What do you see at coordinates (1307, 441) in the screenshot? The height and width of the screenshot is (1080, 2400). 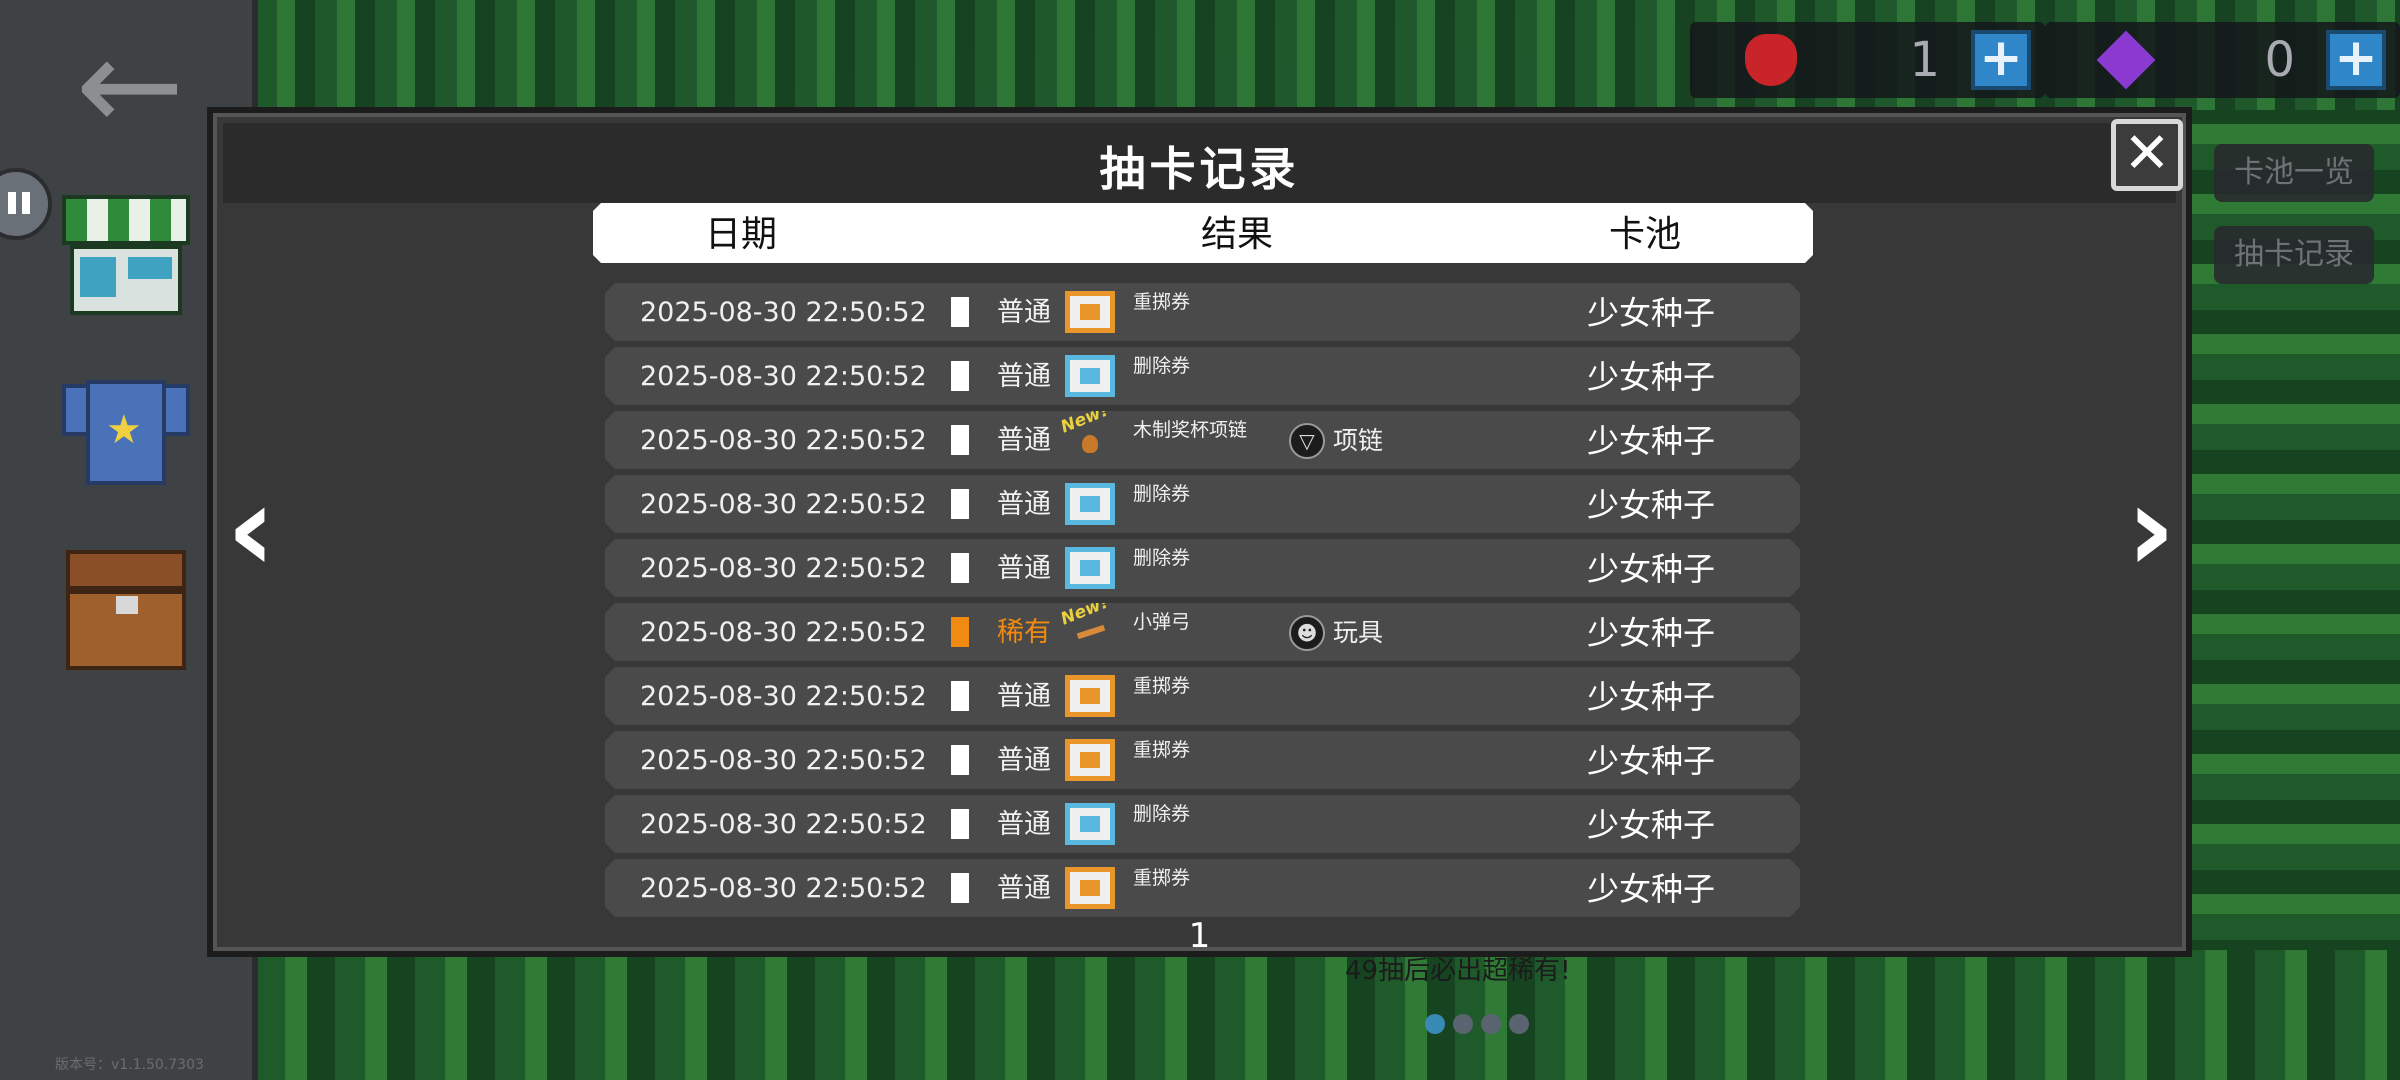 I see `necklace-icon: ▽` at bounding box center [1307, 441].